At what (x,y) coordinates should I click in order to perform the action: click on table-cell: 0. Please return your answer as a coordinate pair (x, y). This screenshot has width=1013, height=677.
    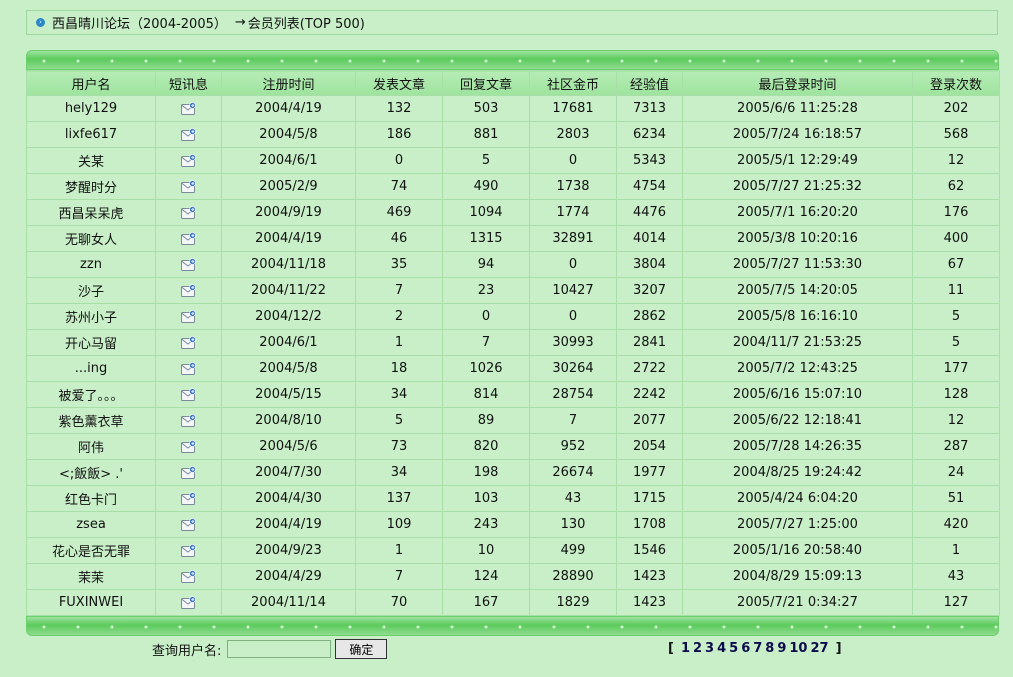
    Looking at the image, I should click on (573, 264).